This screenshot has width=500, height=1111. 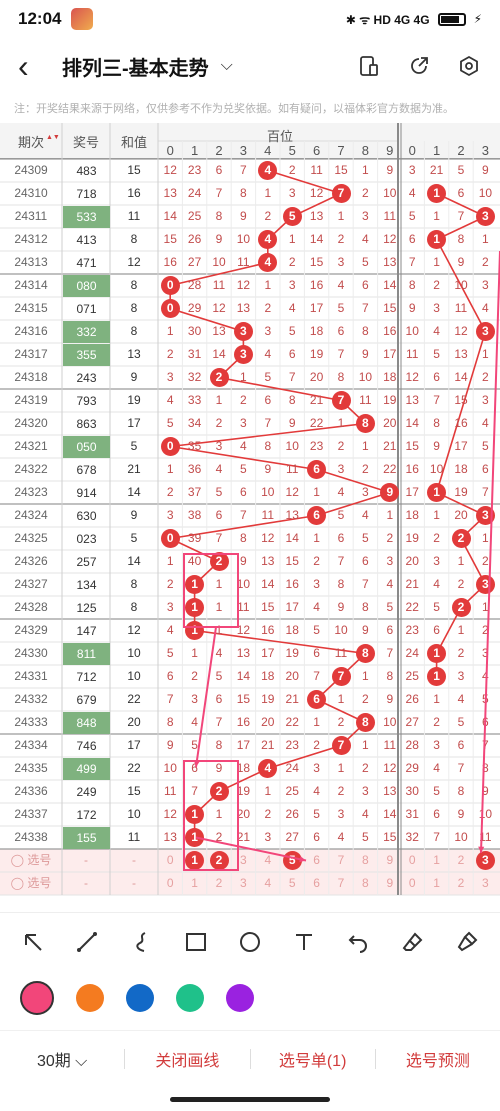 I want to click on share-icon, so click(x=419, y=66).